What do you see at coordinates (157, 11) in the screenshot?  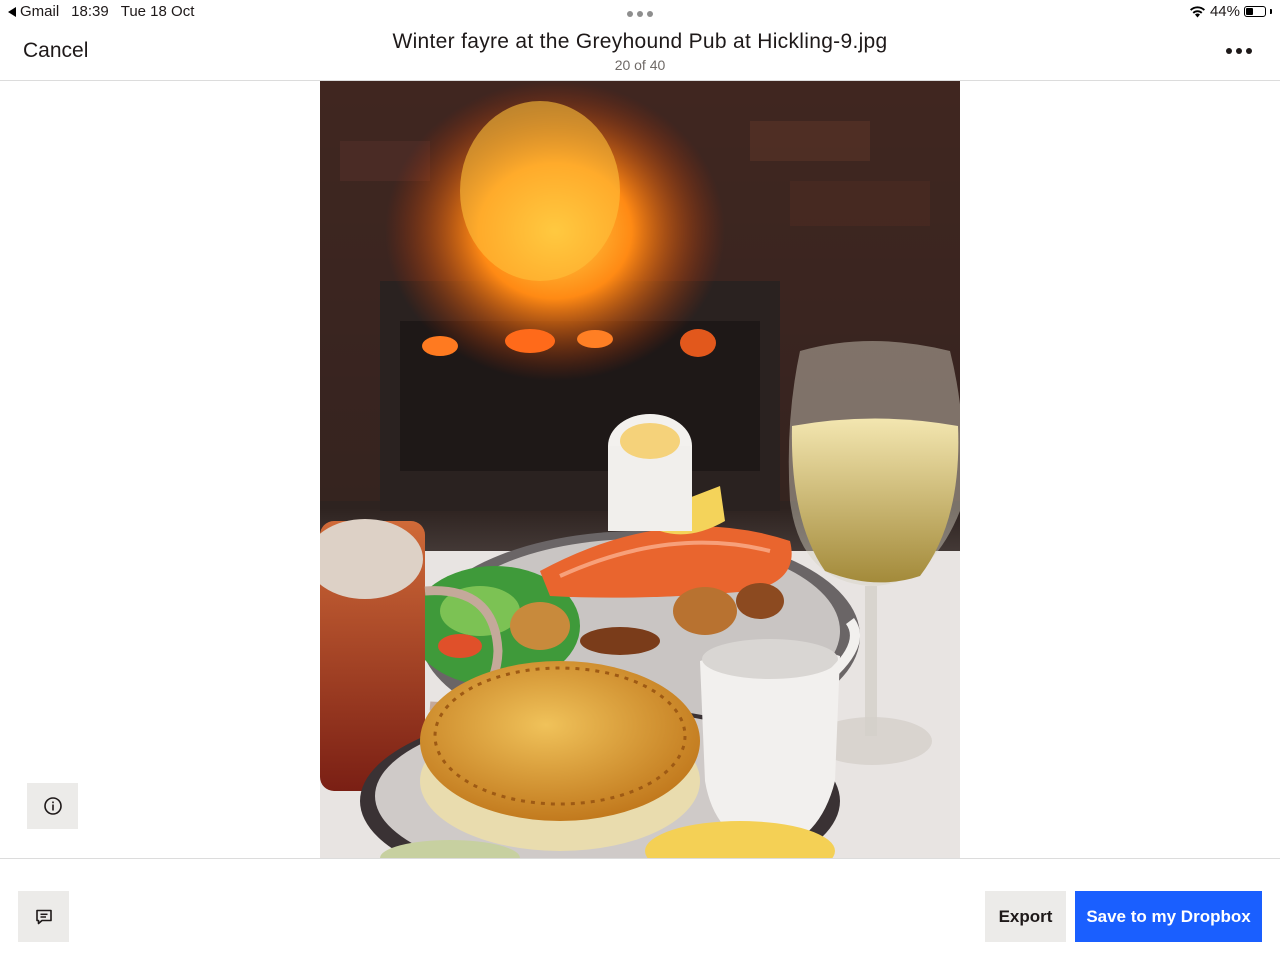 I see `status-date: Tue 18 Oct` at bounding box center [157, 11].